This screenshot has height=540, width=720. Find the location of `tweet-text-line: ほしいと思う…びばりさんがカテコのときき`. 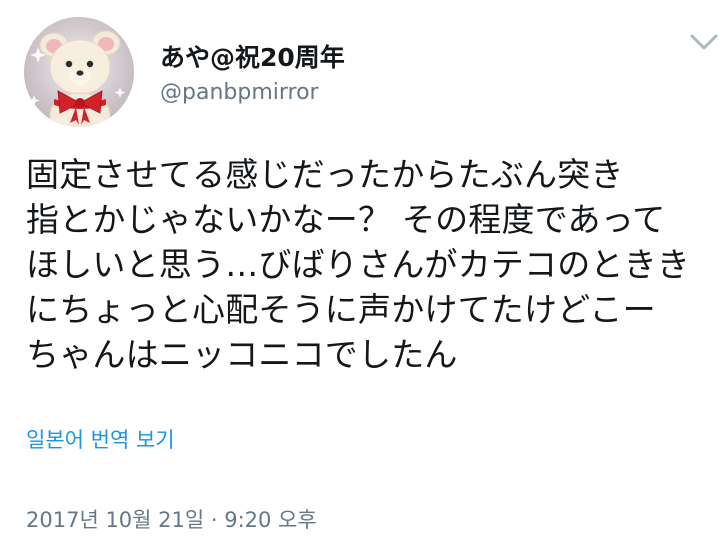

tweet-text-line: ほしいと思う…びばりさんがカテコのときき is located at coordinates (358, 264).